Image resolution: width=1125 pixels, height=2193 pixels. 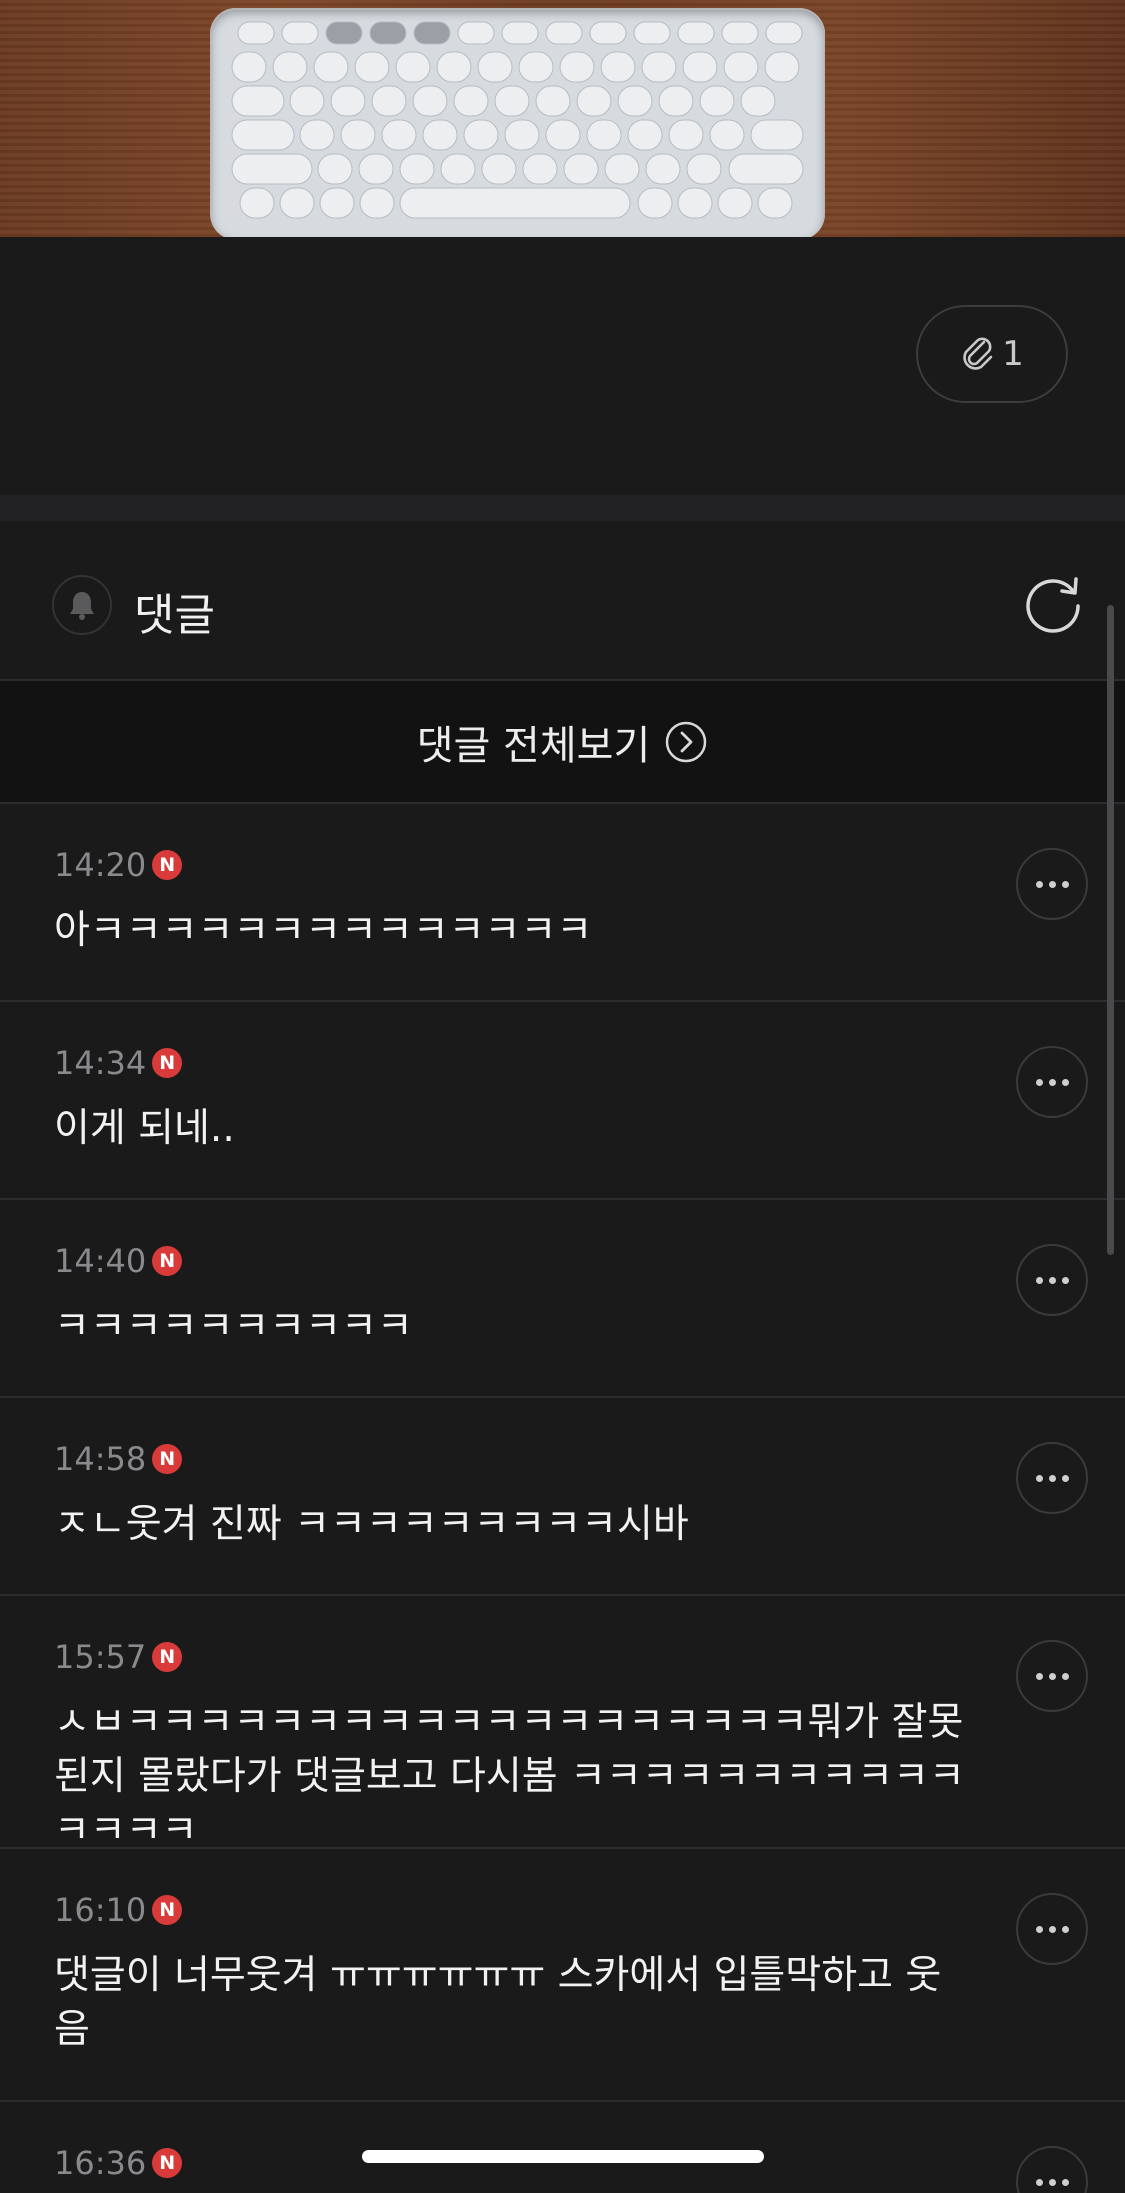 What do you see at coordinates (100, 1657) in the screenshot?
I see `comment-time: 15:57` at bounding box center [100, 1657].